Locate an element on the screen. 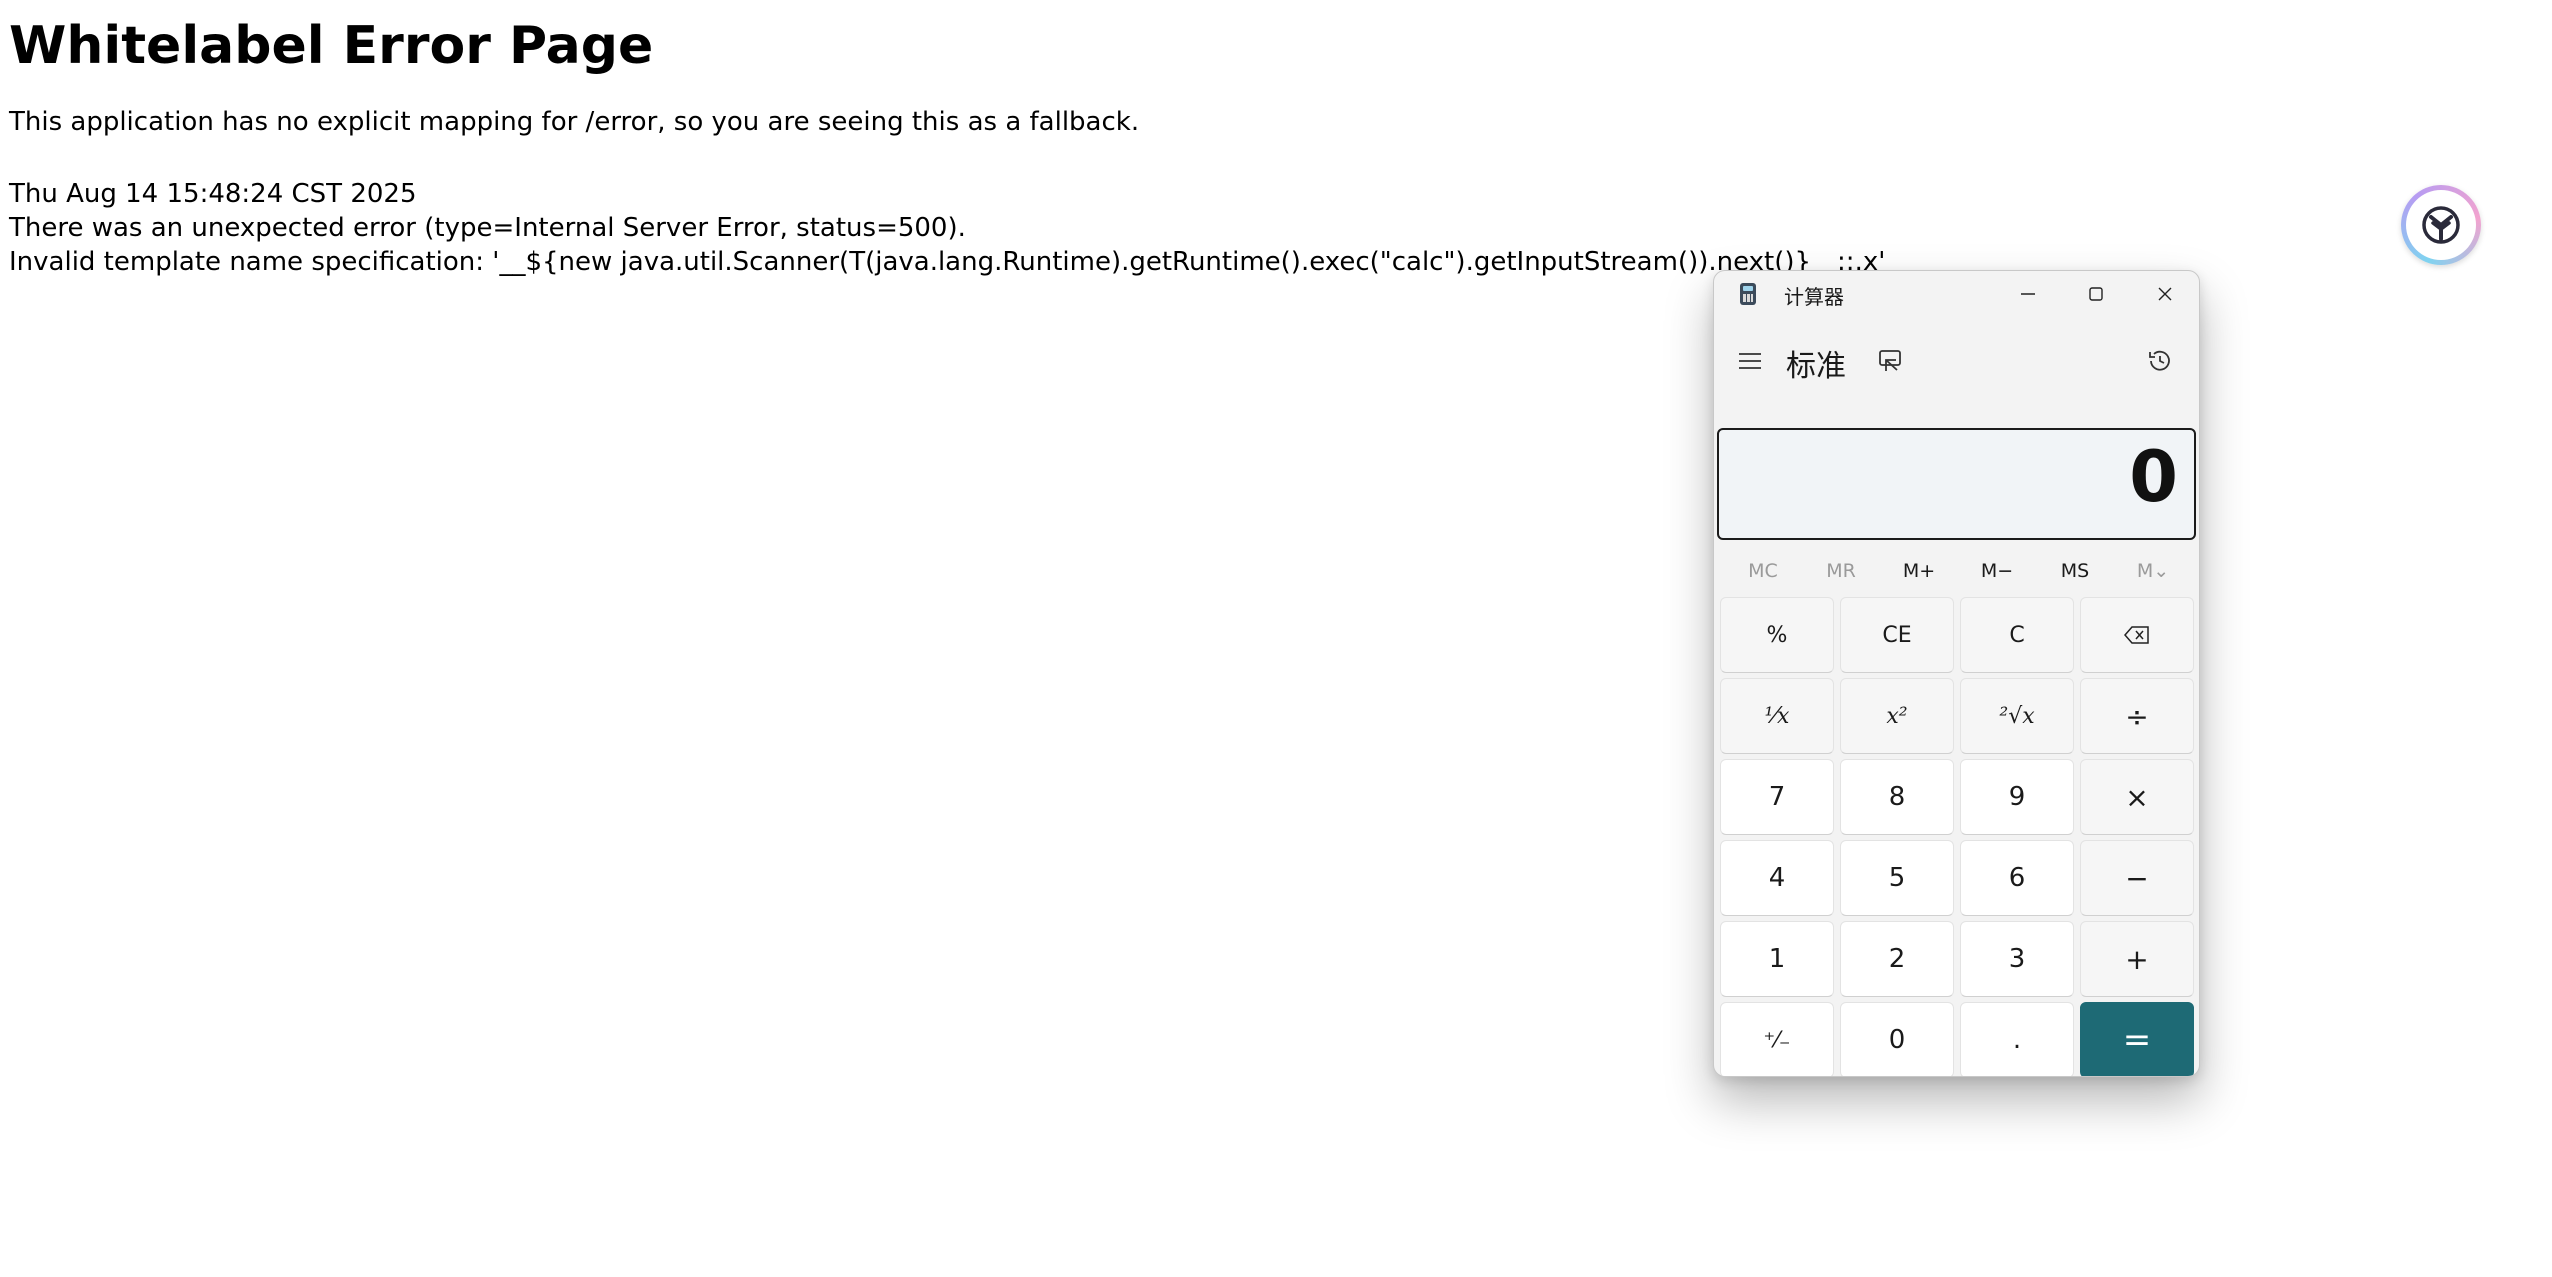  keep-on-top-button is located at coordinates (1890, 361).